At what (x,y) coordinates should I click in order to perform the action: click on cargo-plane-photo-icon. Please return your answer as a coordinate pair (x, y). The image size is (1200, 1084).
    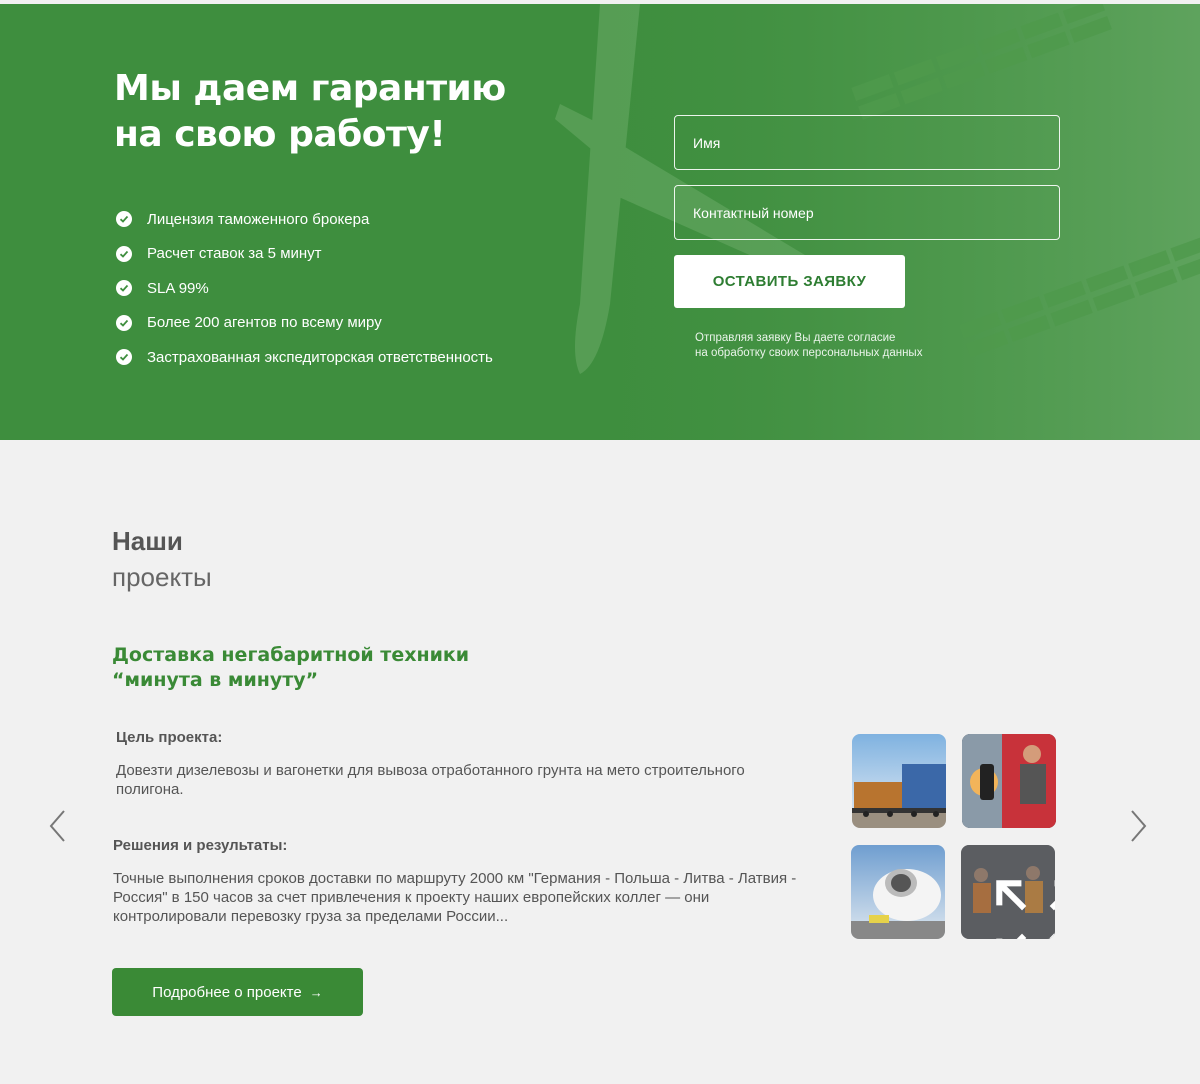
    Looking at the image, I should click on (898, 892).